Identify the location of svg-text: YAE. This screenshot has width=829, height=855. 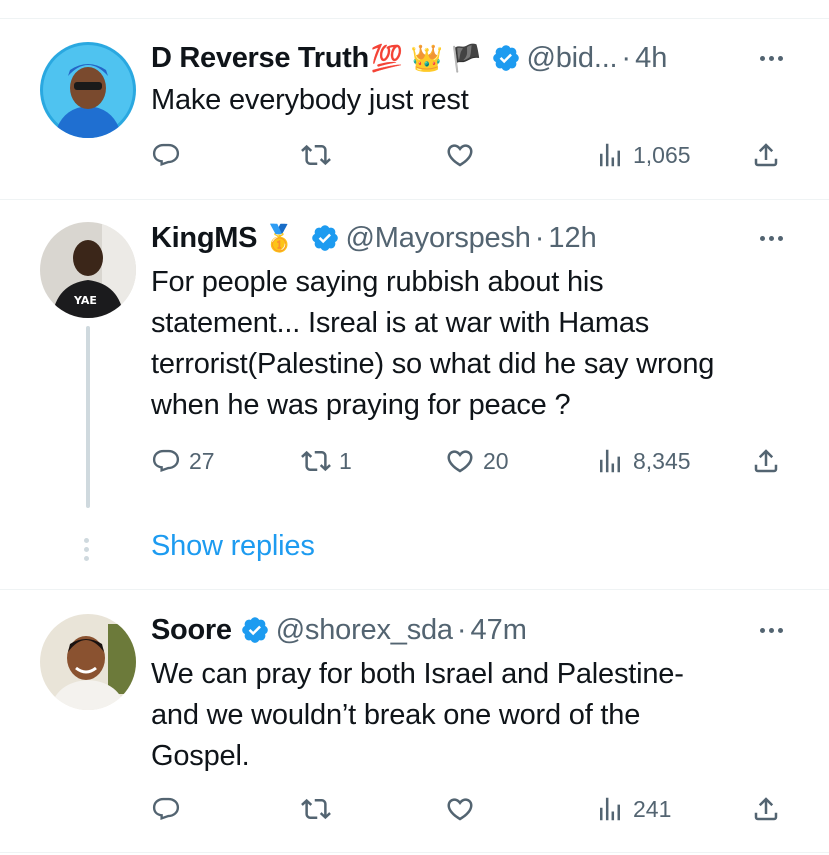
(85, 300).